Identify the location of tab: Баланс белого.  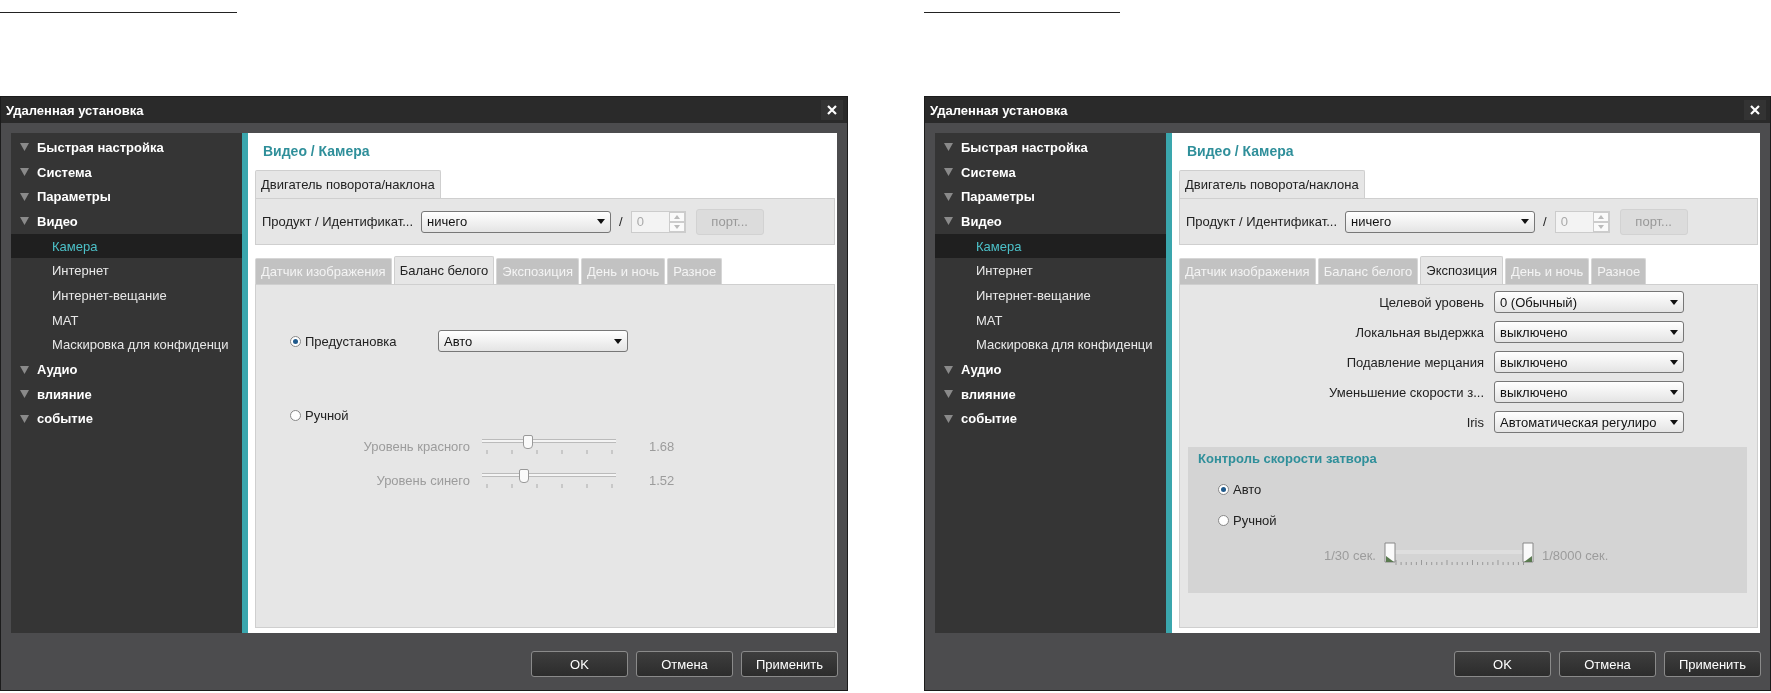
(444, 270).